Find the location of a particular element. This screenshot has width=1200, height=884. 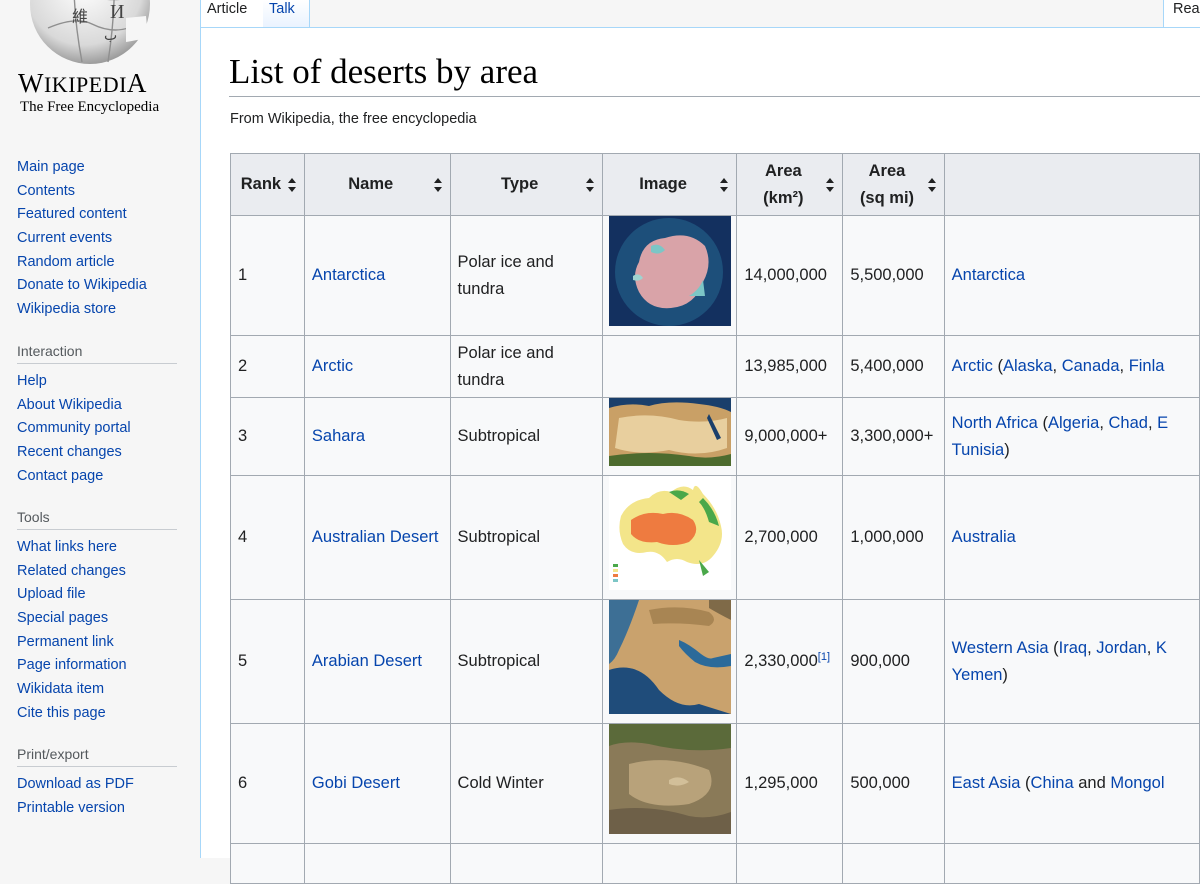

region-link: Arctic is located at coordinates (972, 366).